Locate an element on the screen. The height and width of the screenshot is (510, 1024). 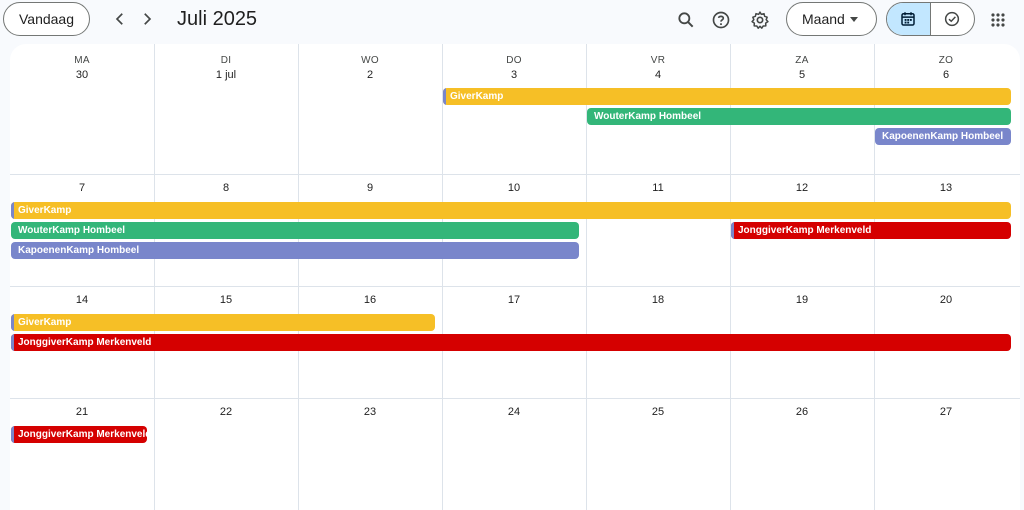
apps-grid-icon is located at coordinates (998, 20).